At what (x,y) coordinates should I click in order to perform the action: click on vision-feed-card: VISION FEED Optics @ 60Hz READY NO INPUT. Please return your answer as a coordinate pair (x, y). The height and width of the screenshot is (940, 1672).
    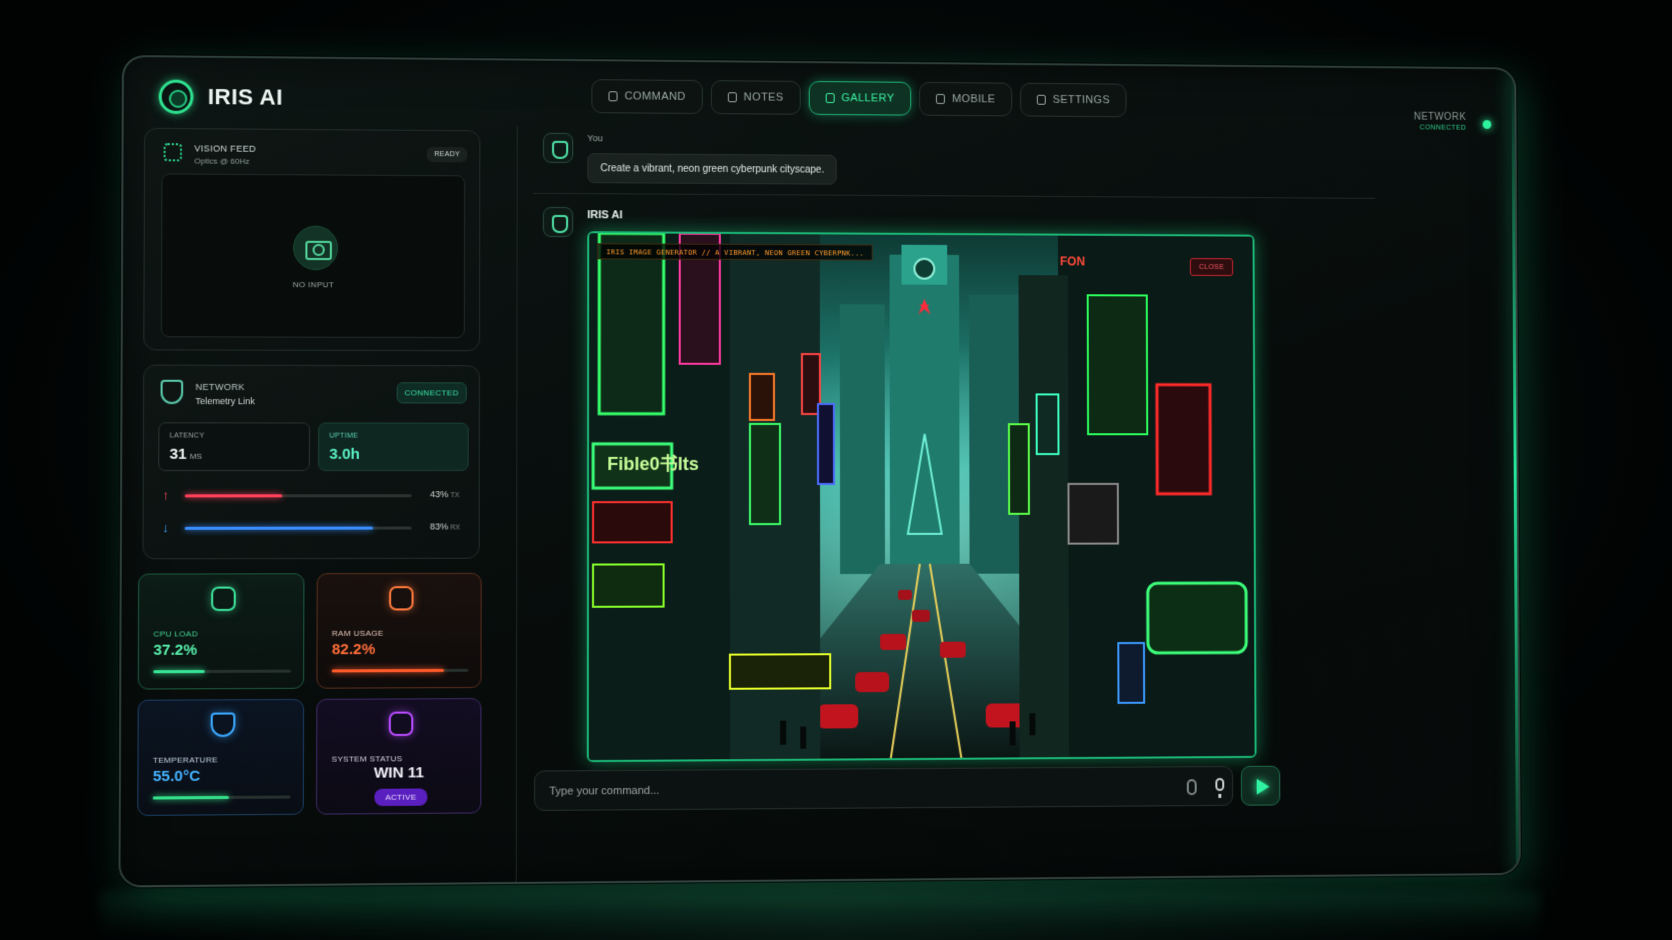
    Looking at the image, I should click on (312, 239).